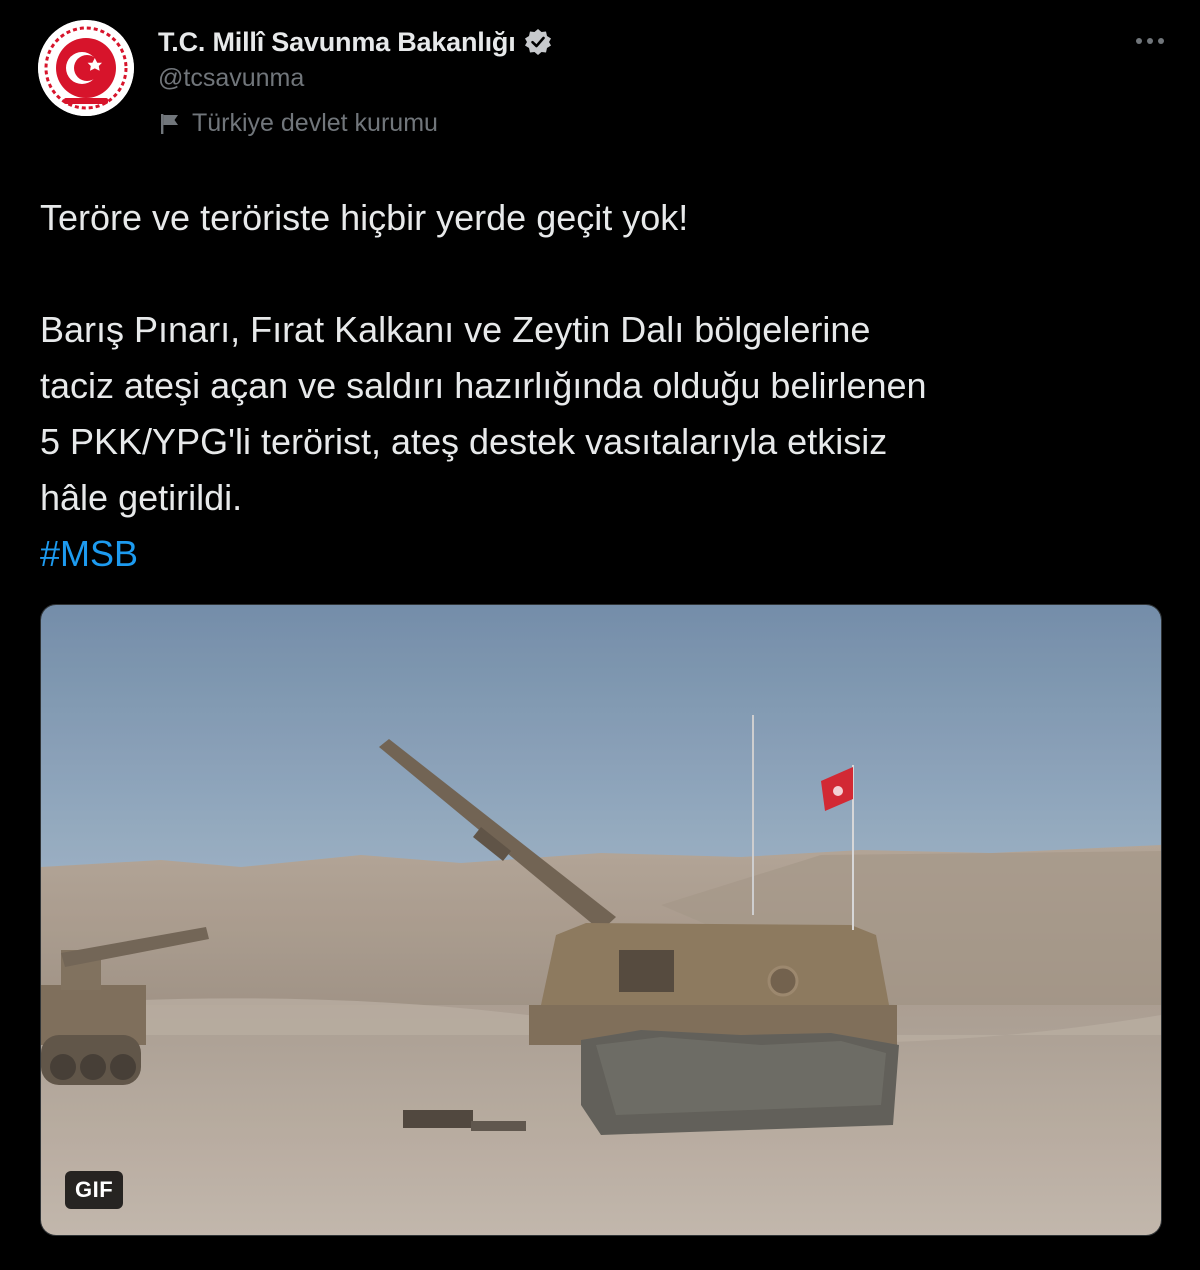 Image resolution: width=1200 pixels, height=1270 pixels. What do you see at coordinates (315, 123) in the screenshot?
I see `affiliation-text: Türkiye devlet kurumu` at bounding box center [315, 123].